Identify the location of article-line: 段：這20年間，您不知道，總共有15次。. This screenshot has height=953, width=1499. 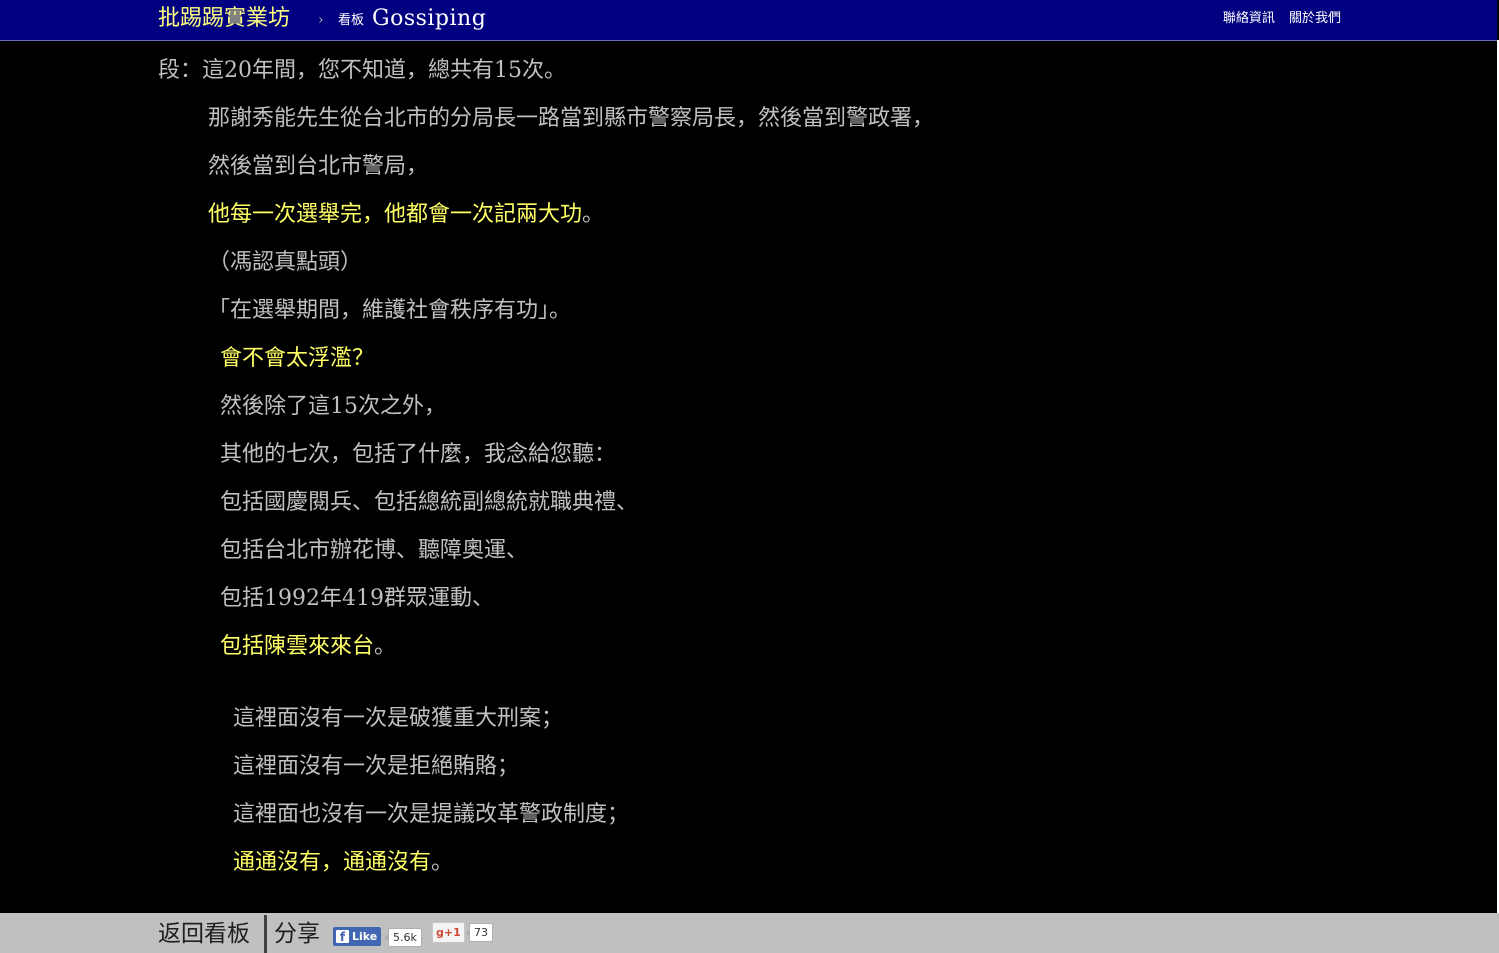
(362, 71).